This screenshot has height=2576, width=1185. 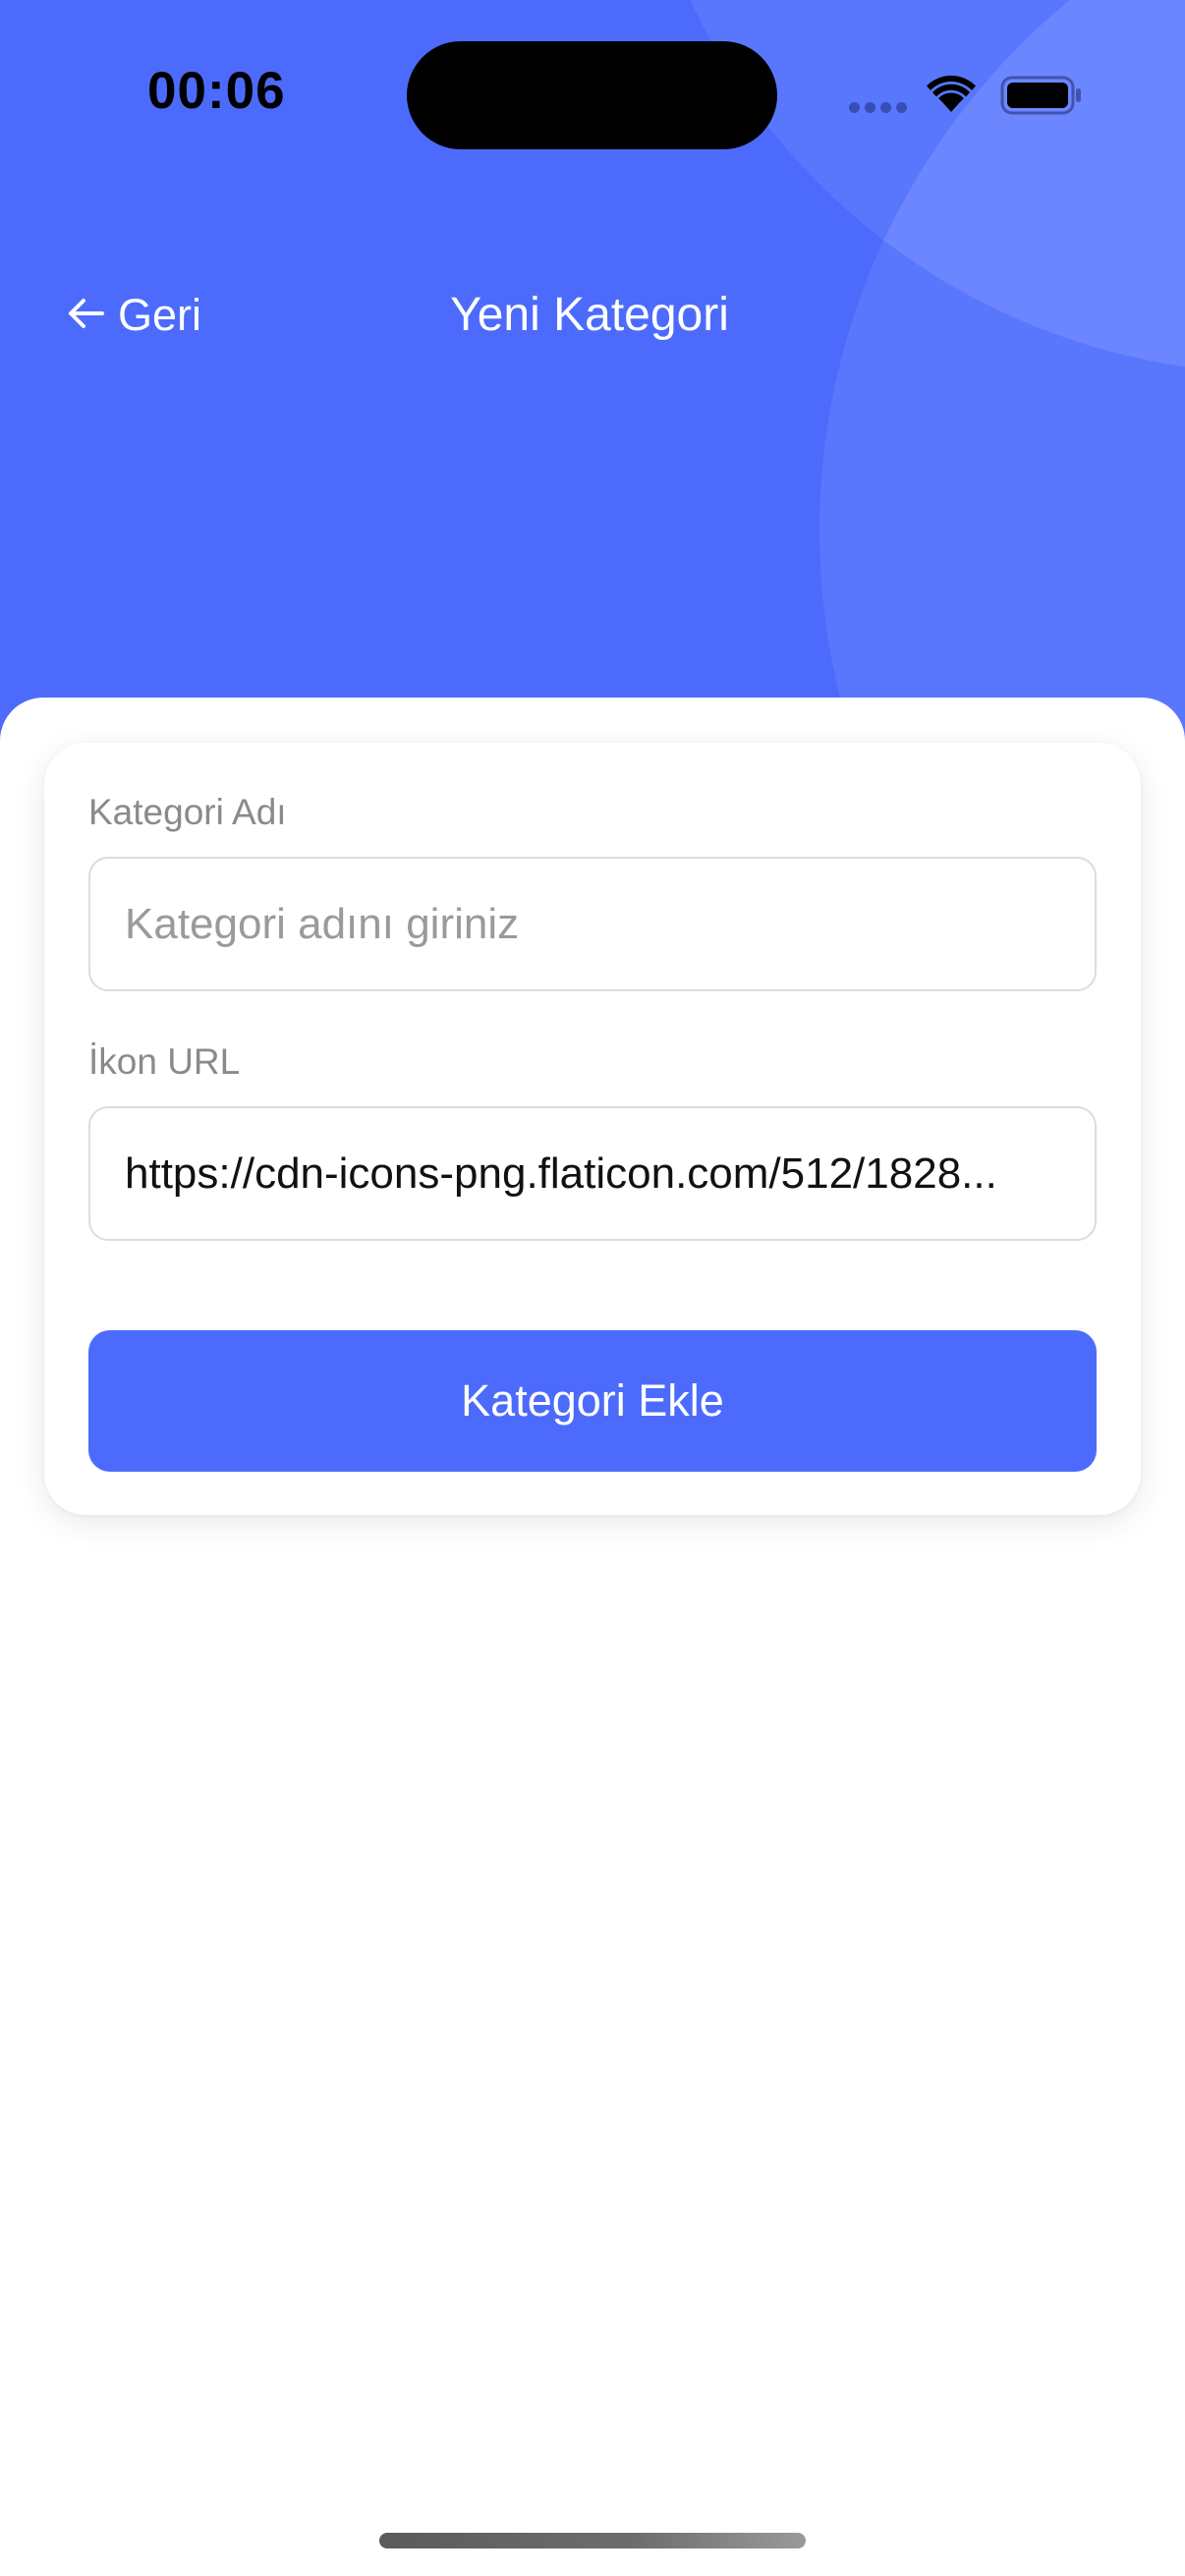 I want to click on category-name-label: Kategori Adı, so click(x=187, y=812).